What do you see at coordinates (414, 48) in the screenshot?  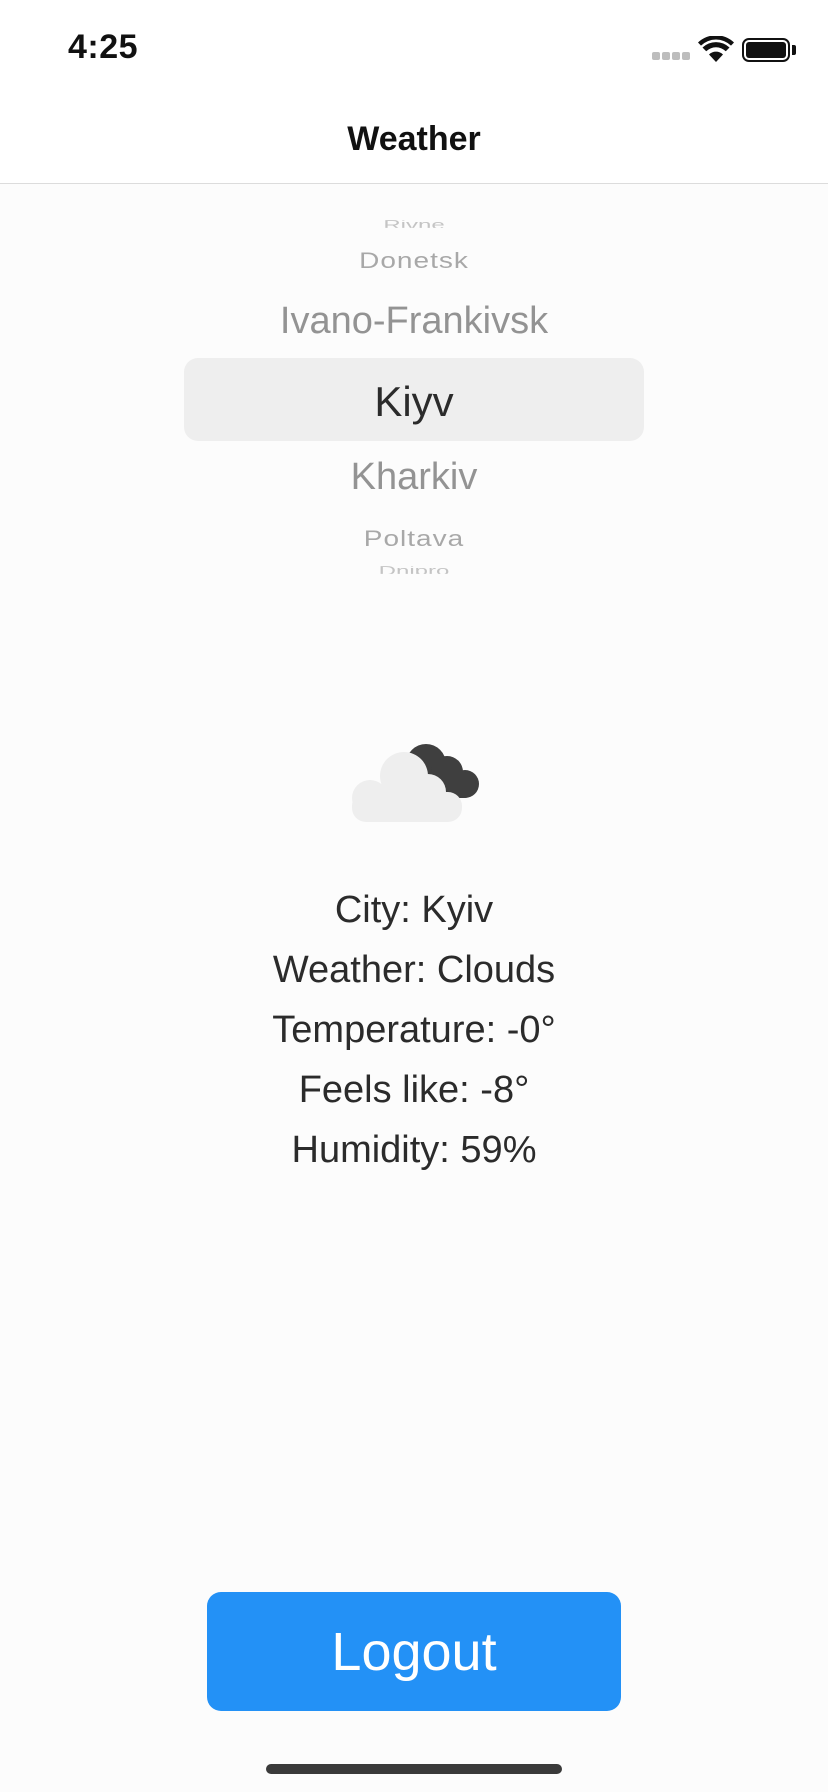 I see `status-bar: 4:25` at bounding box center [414, 48].